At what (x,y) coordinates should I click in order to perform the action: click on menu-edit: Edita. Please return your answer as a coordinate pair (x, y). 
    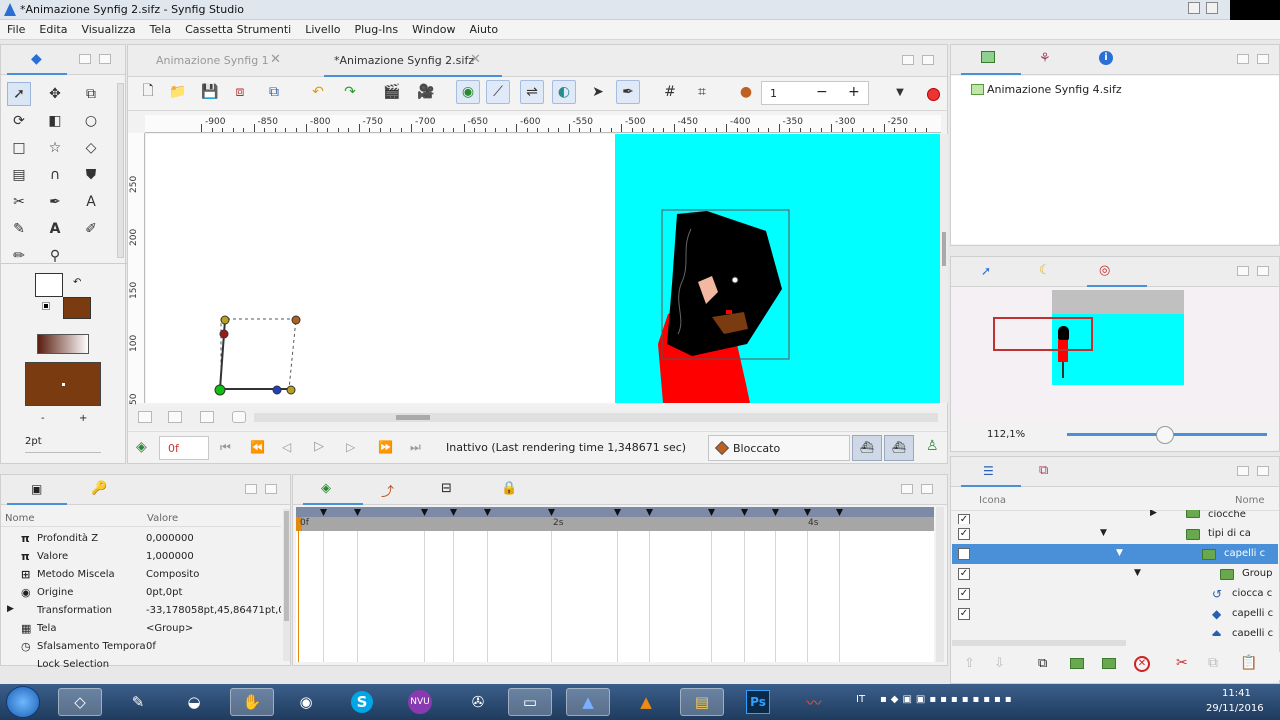
    Looking at the image, I should click on (53, 28).